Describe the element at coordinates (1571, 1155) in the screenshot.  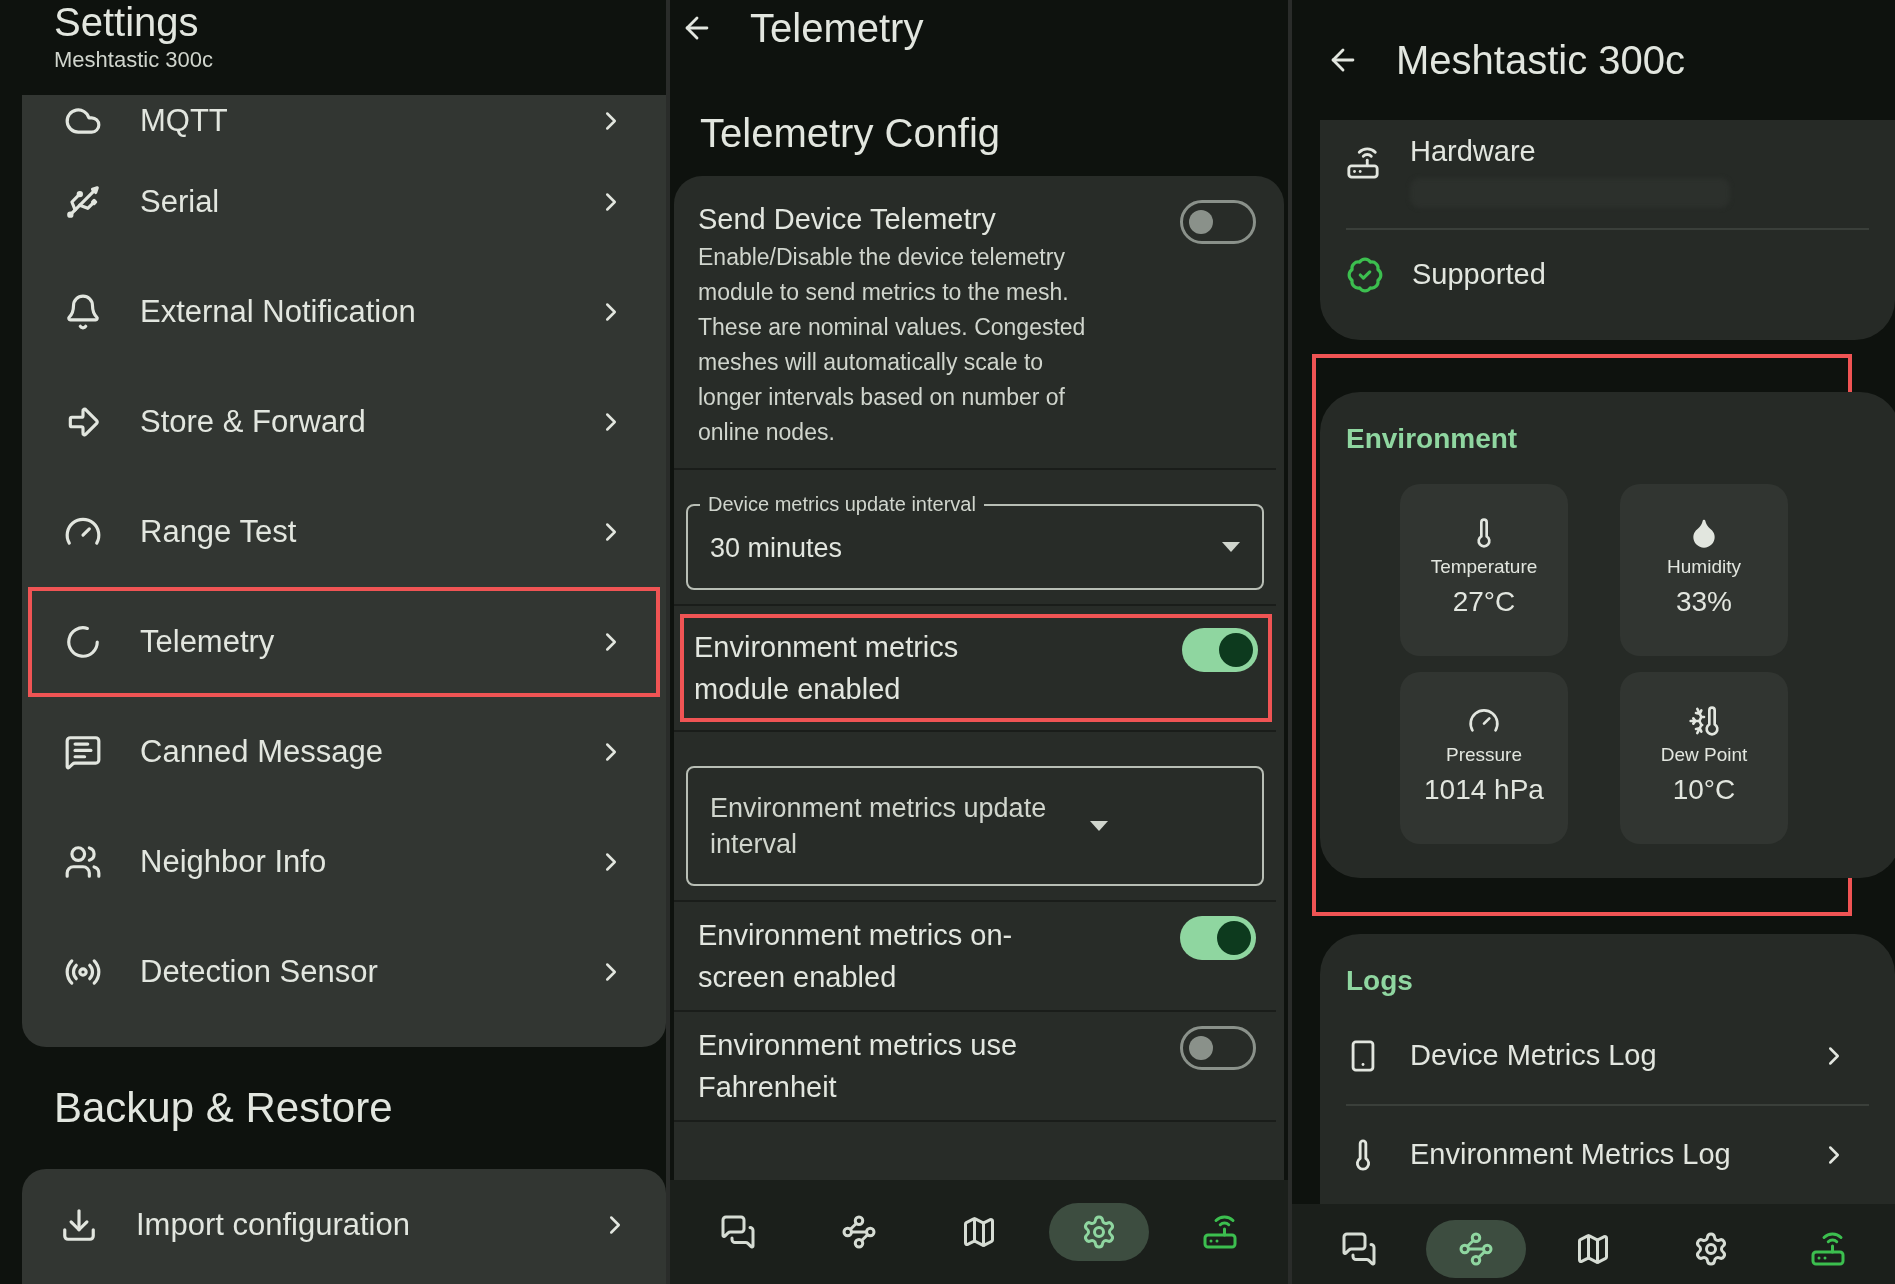
I see `item-label: Environment Metrics Log` at that location.